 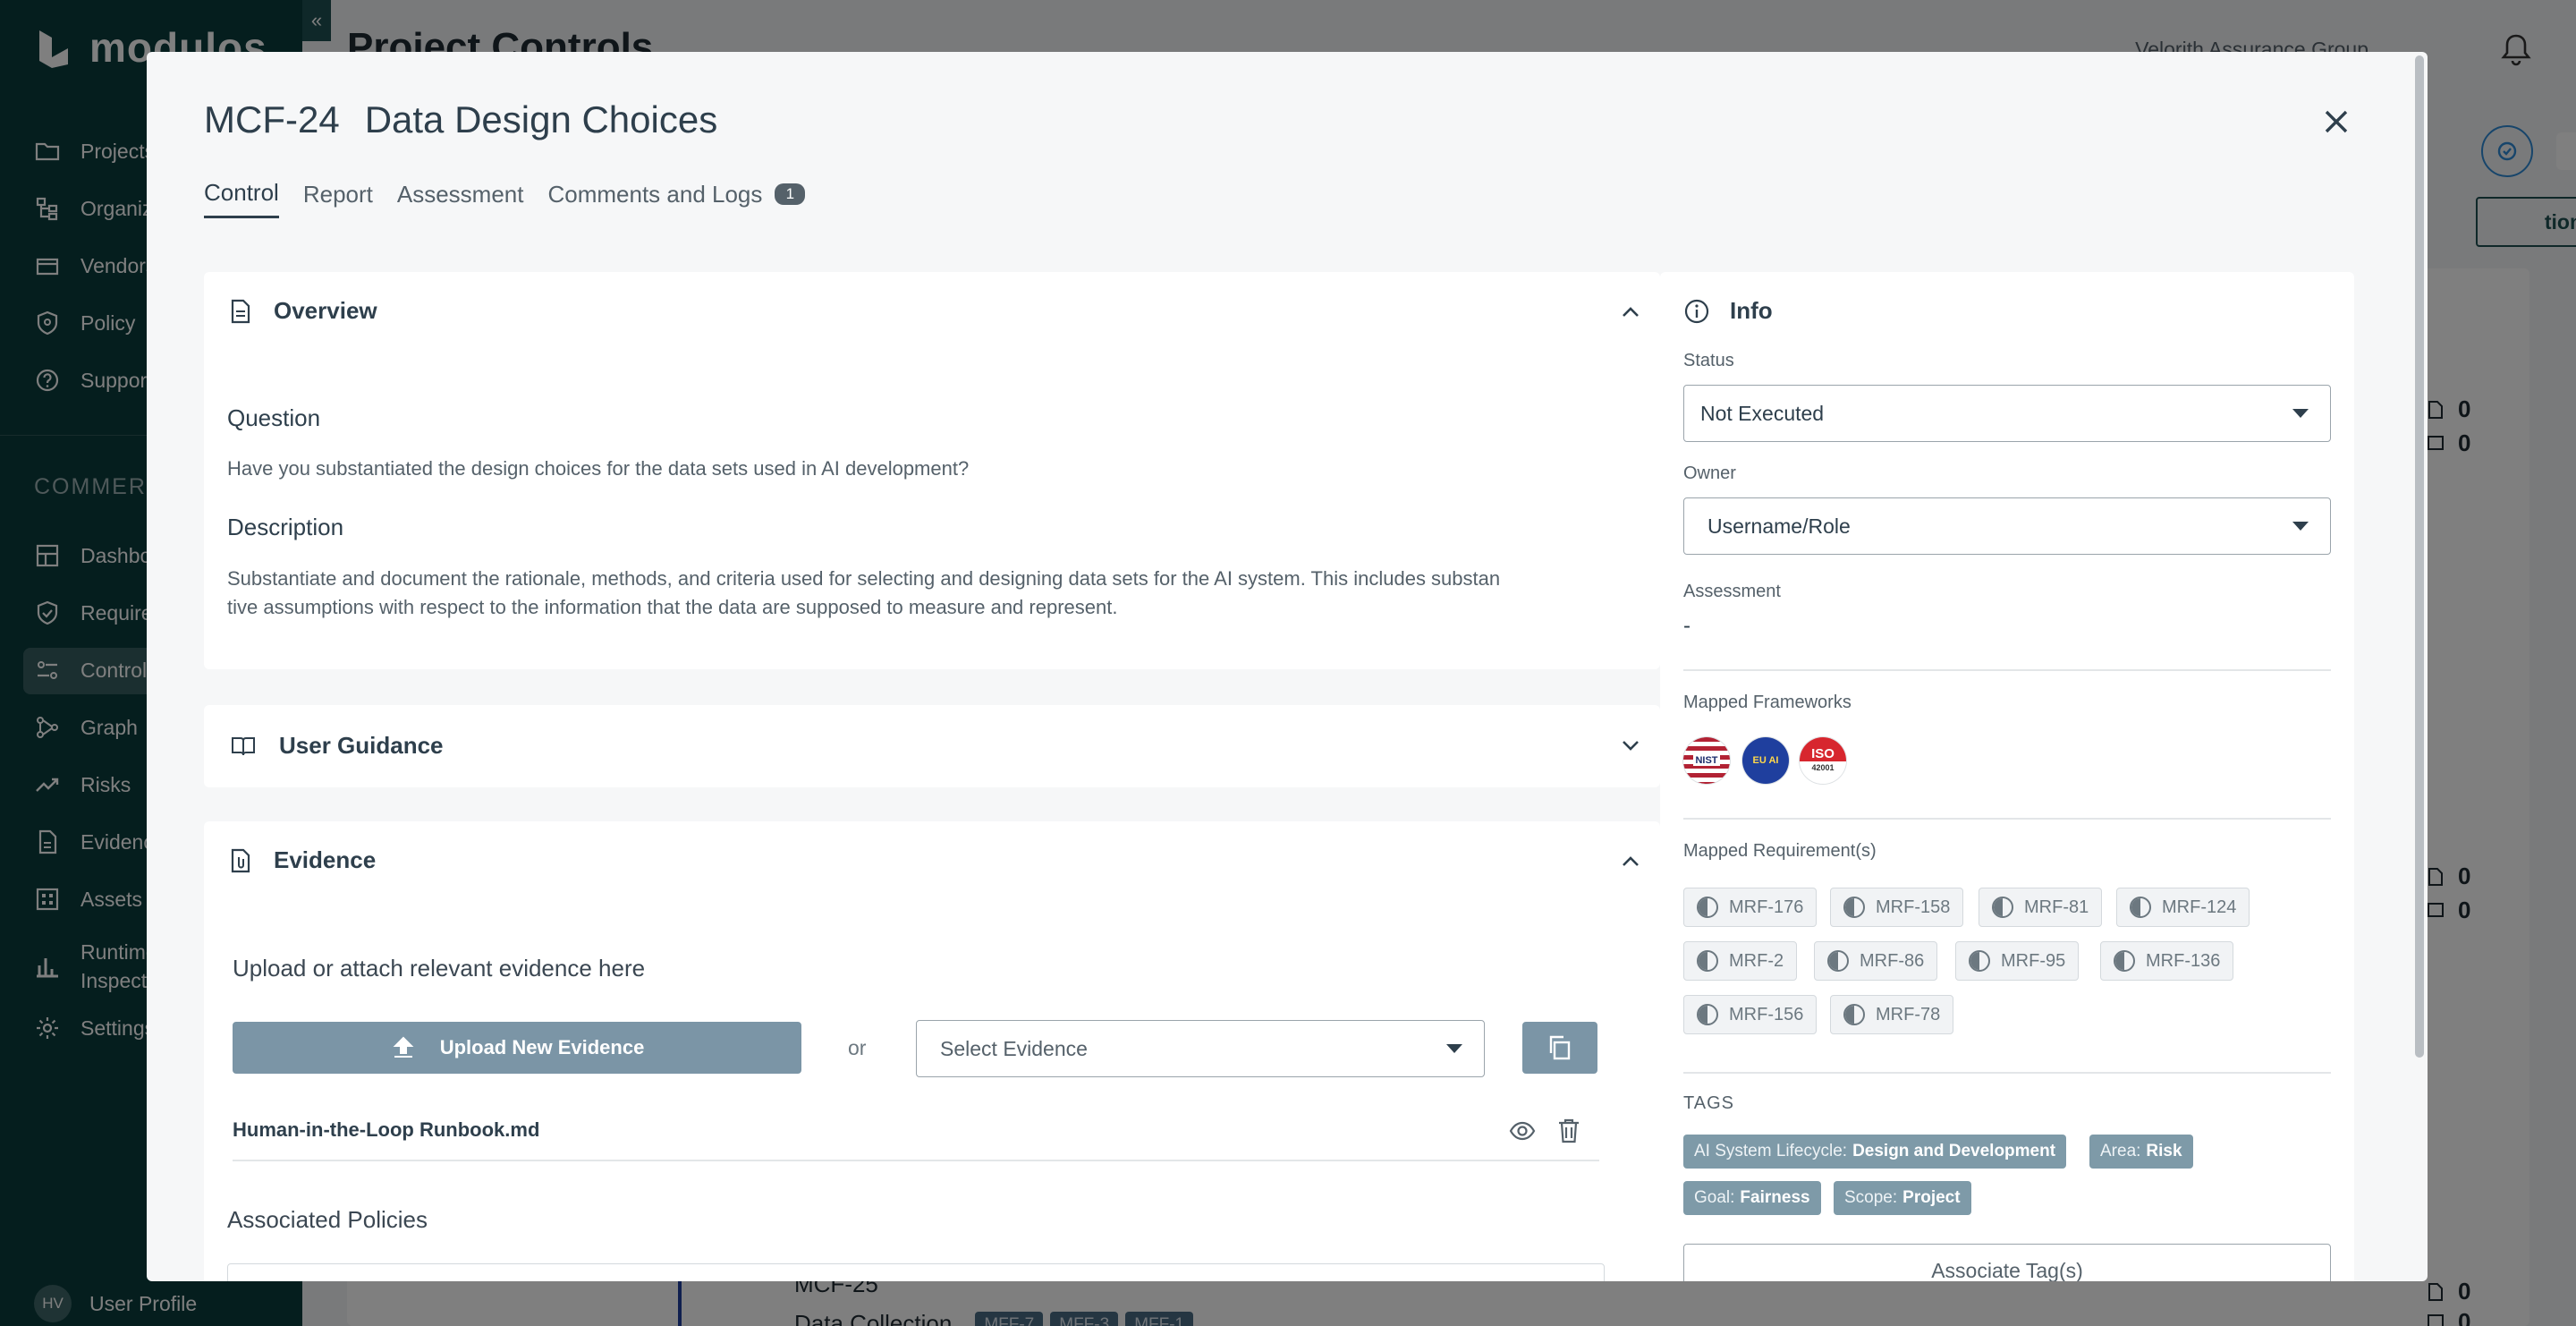 What do you see at coordinates (361, 745) in the screenshot?
I see `user-guidance-heading: User Guidance` at bounding box center [361, 745].